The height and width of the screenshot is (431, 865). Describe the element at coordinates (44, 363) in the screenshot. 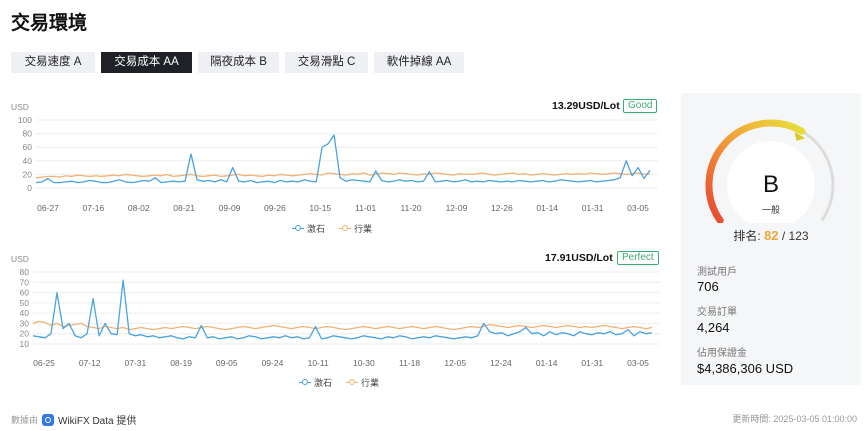

I see `x-tick-label: 06-25` at that location.